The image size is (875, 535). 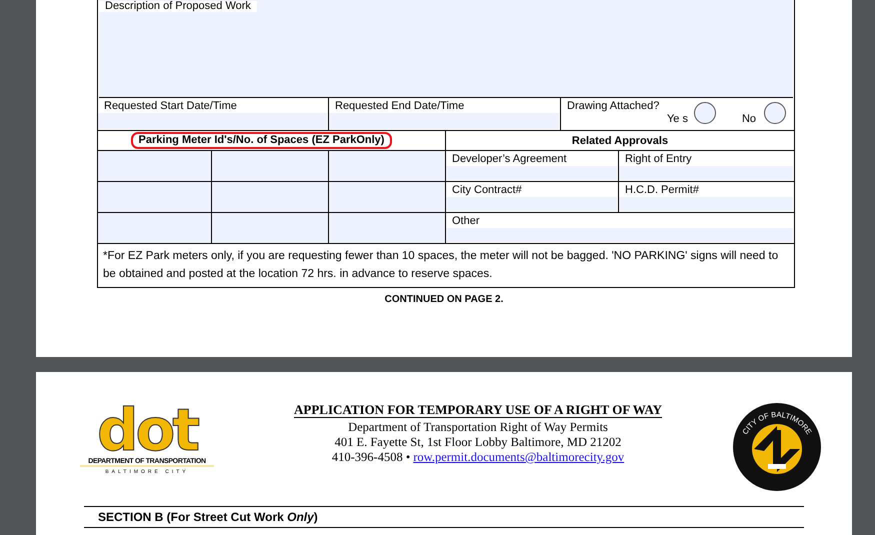 What do you see at coordinates (400, 106) in the screenshot?
I see `field-label: Requested End Date/Time` at bounding box center [400, 106].